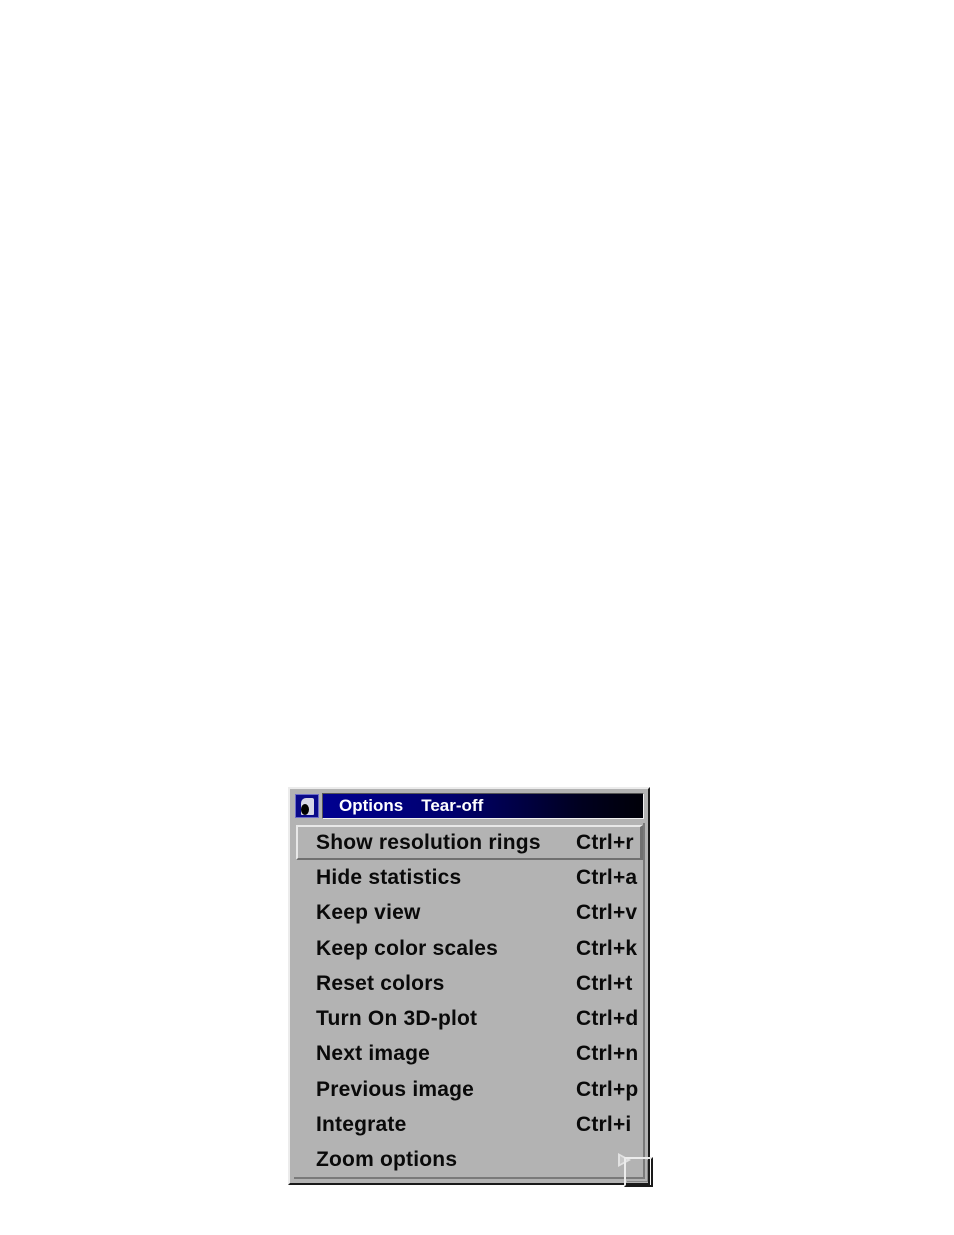  Describe the element at coordinates (361, 1125) in the screenshot. I see `menu-item-label: Integrate` at that location.